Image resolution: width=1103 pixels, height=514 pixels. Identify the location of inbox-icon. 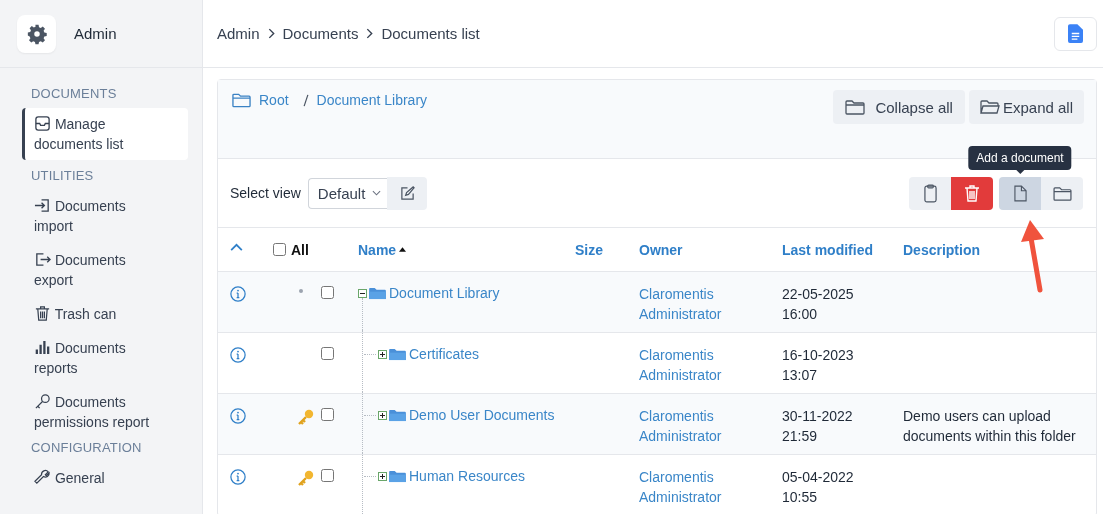
(42, 123).